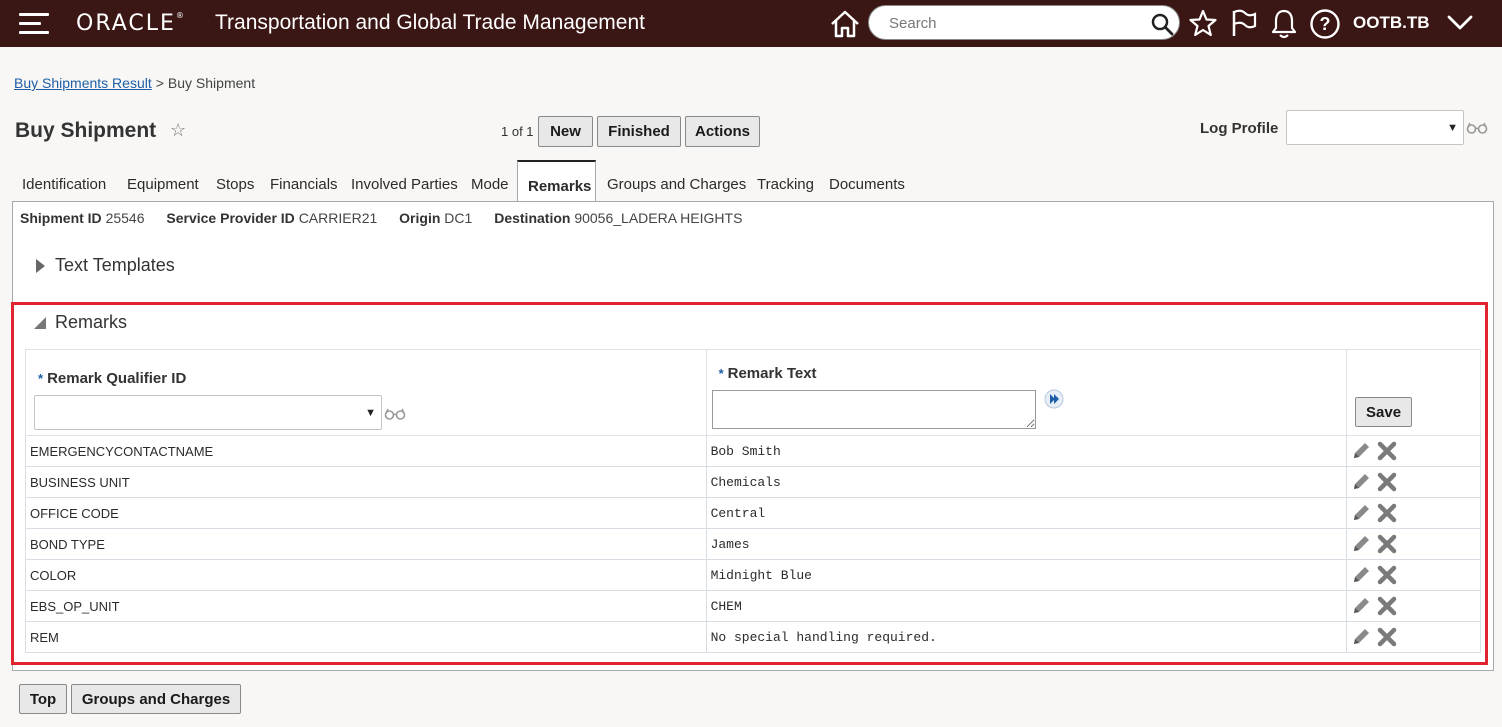 The image size is (1502, 727). I want to click on tab-equipment: Equipment, so click(163, 181).